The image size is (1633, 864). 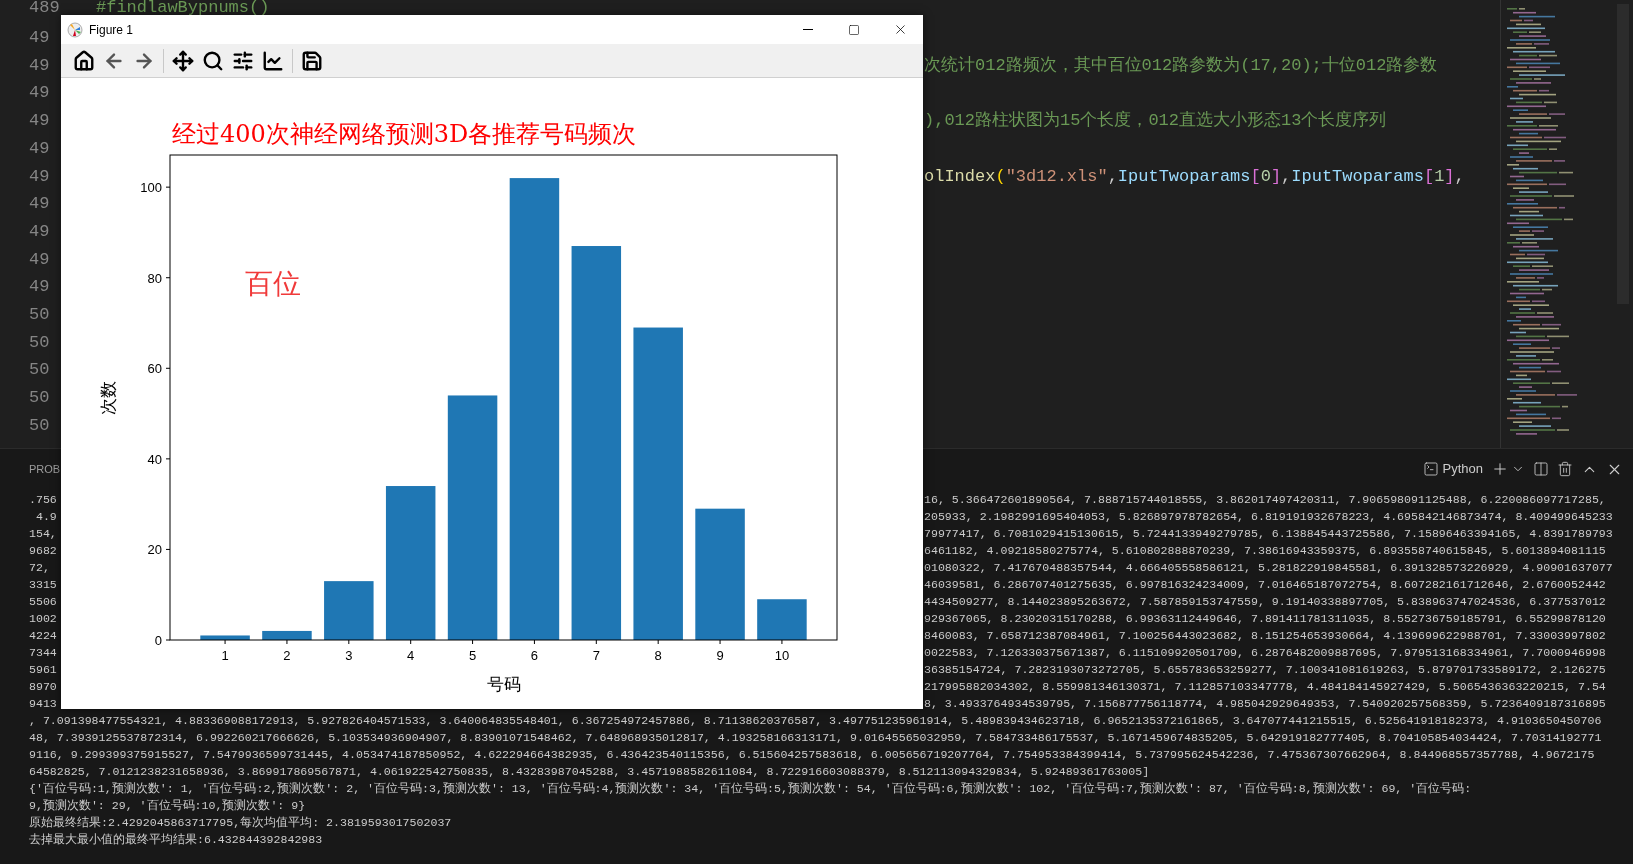 What do you see at coordinates (1194, 176) in the screenshot?
I see `code-text: olIndex("3d12.xls",IputTwoparams[0],IputTwoparams[1],` at bounding box center [1194, 176].